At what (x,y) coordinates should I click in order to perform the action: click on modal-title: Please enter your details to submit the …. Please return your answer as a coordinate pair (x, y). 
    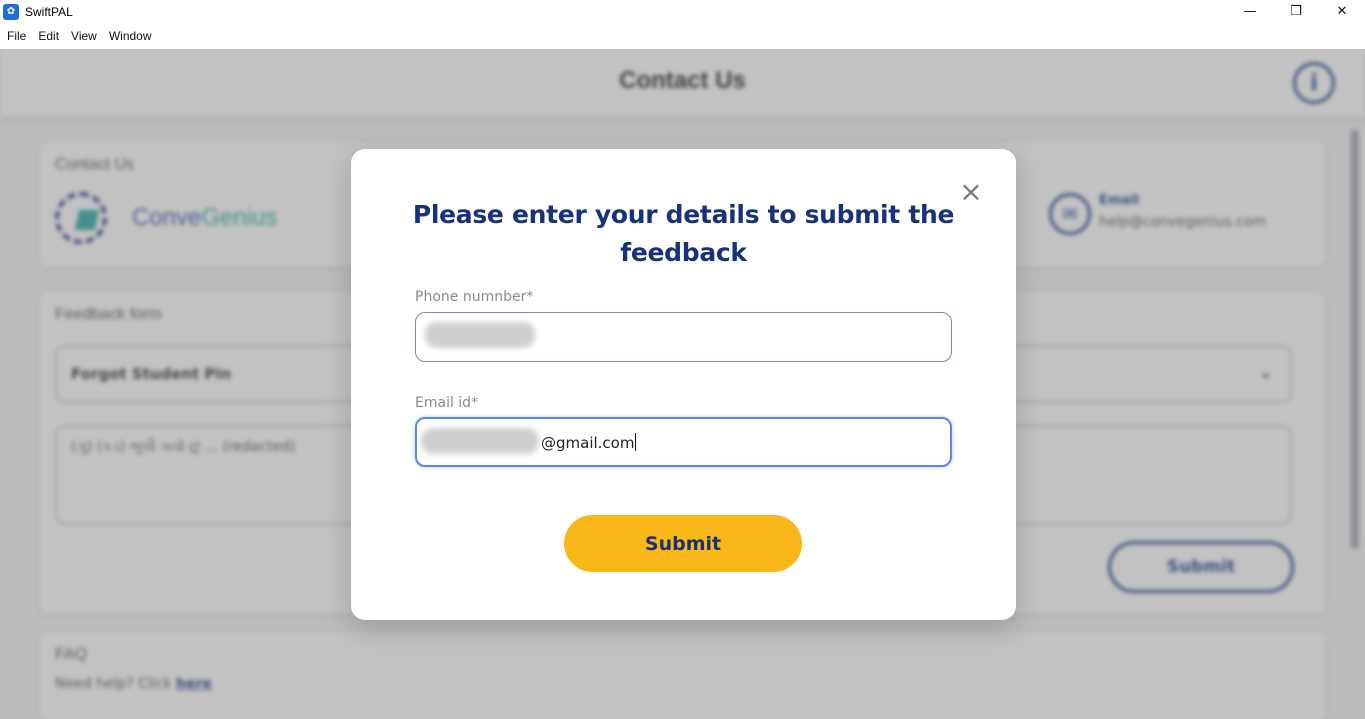
    Looking at the image, I should click on (683, 233).